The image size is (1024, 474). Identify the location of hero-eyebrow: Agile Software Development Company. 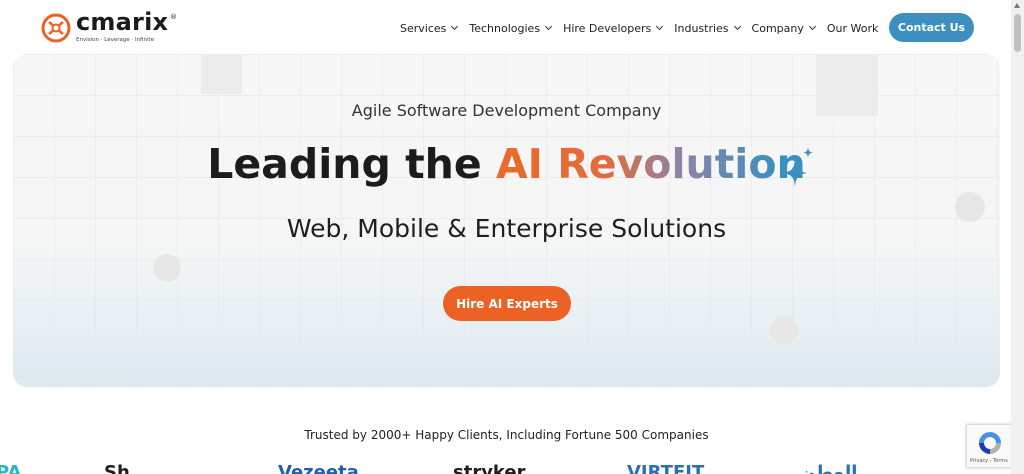
(506, 110).